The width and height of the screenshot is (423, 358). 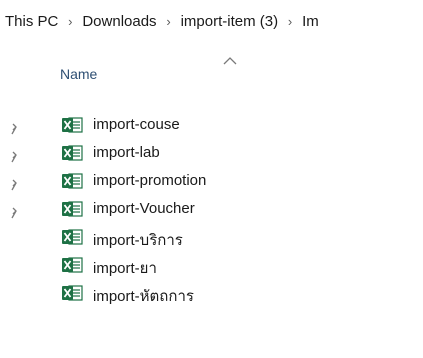 What do you see at coordinates (310, 21) in the screenshot?
I see `breadcrumb-item-current: Im` at bounding box center [310, 21].